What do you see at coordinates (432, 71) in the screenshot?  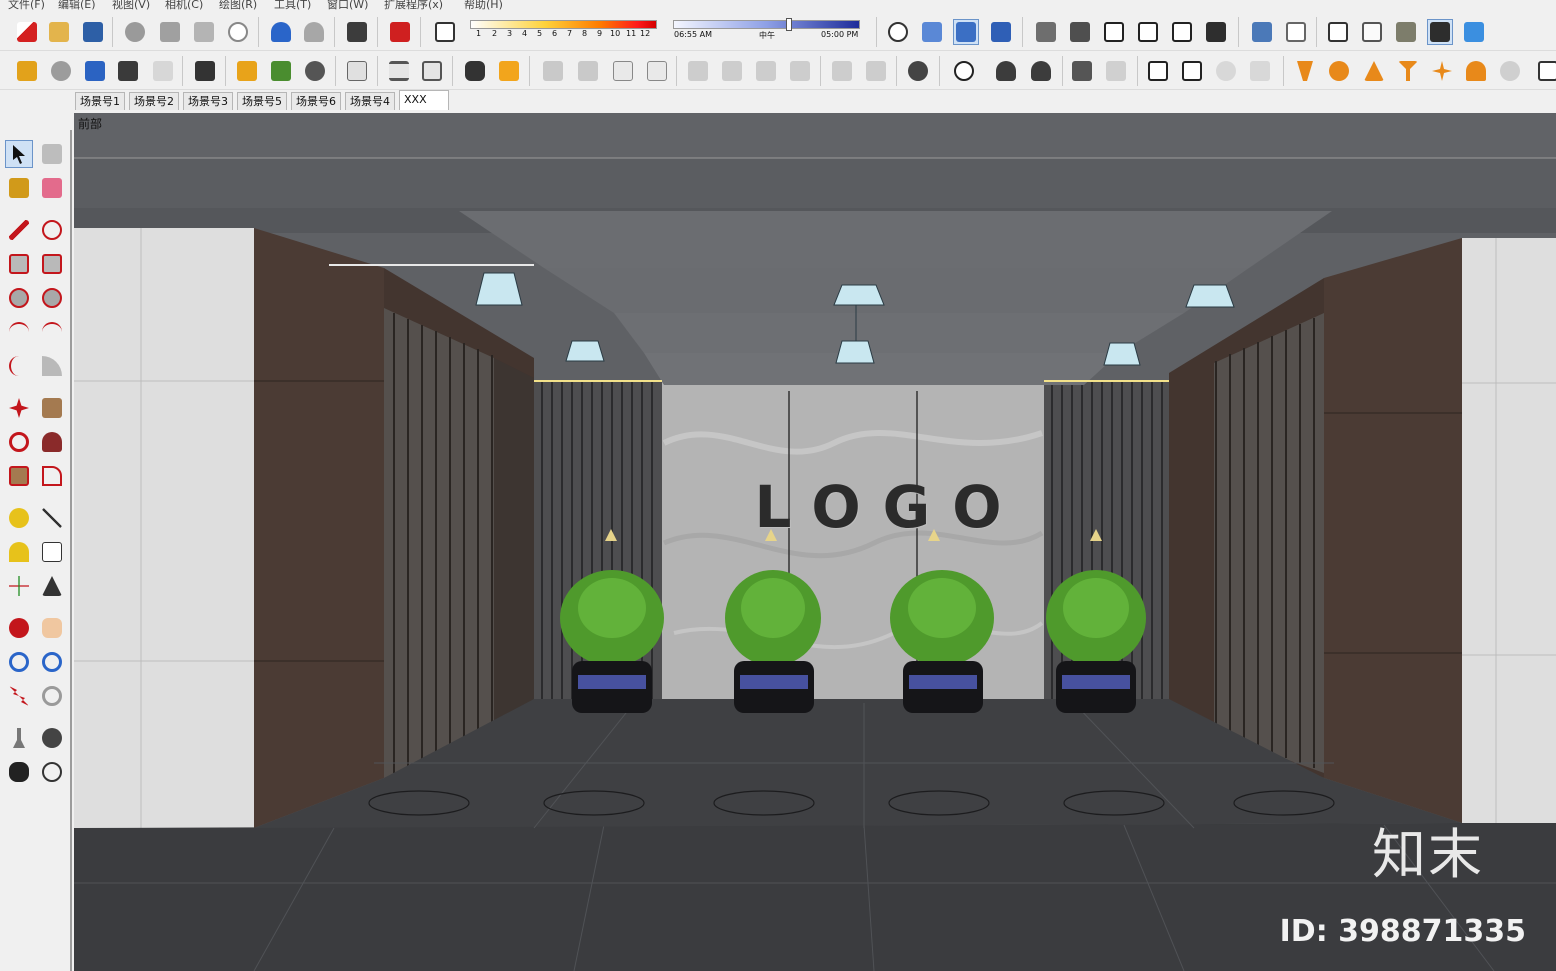 I see `view-settings-button` at bounding box center [432, 71].